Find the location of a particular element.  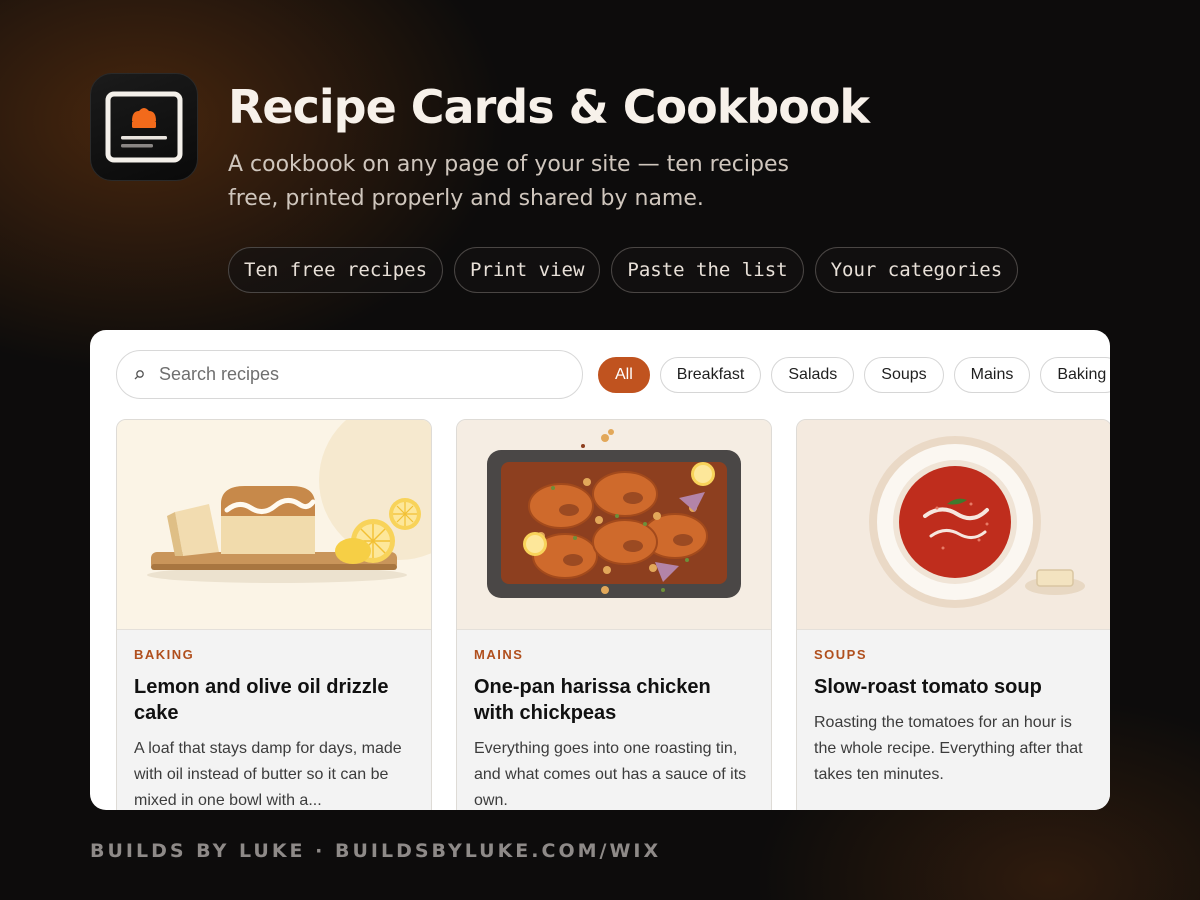

feature-pill-paste-list: Paste the list is located at coordinates (707, 270).